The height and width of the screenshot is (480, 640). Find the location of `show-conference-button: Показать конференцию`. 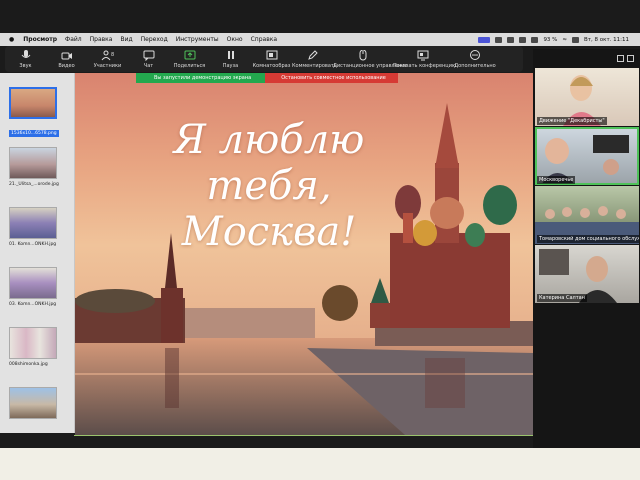

show-conference-button: Показать конференцию is located at coordinates (425, 57).